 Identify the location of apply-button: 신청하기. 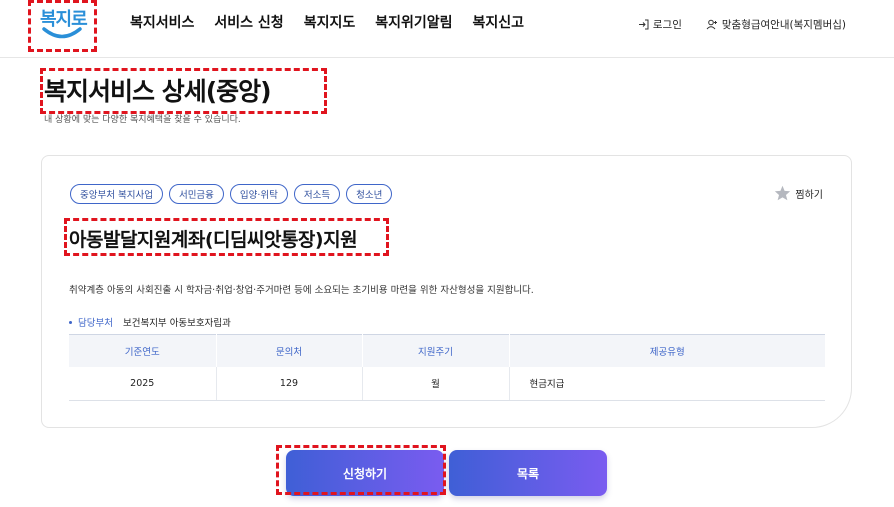
(365, 473).